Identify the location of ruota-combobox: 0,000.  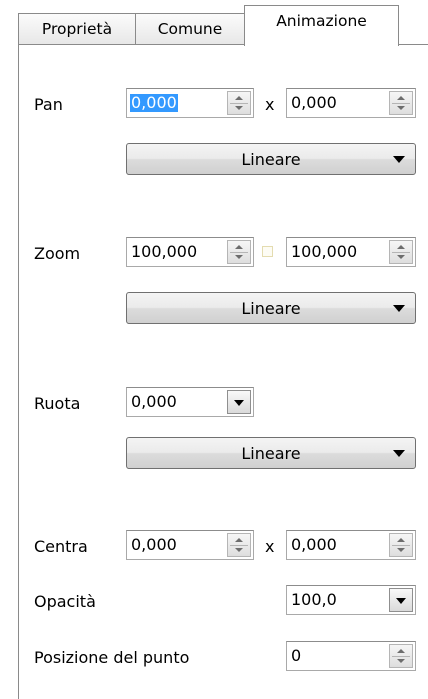
(190, 402).